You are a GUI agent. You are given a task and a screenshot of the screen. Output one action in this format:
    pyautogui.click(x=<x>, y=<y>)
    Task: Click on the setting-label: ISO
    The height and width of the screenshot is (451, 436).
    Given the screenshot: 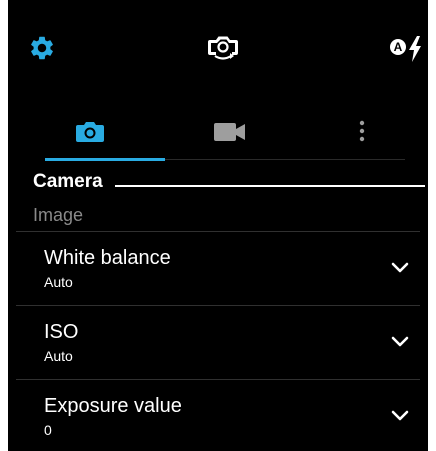 What is the action you would take?
    pyautogui.click(x=61, y=332)
    